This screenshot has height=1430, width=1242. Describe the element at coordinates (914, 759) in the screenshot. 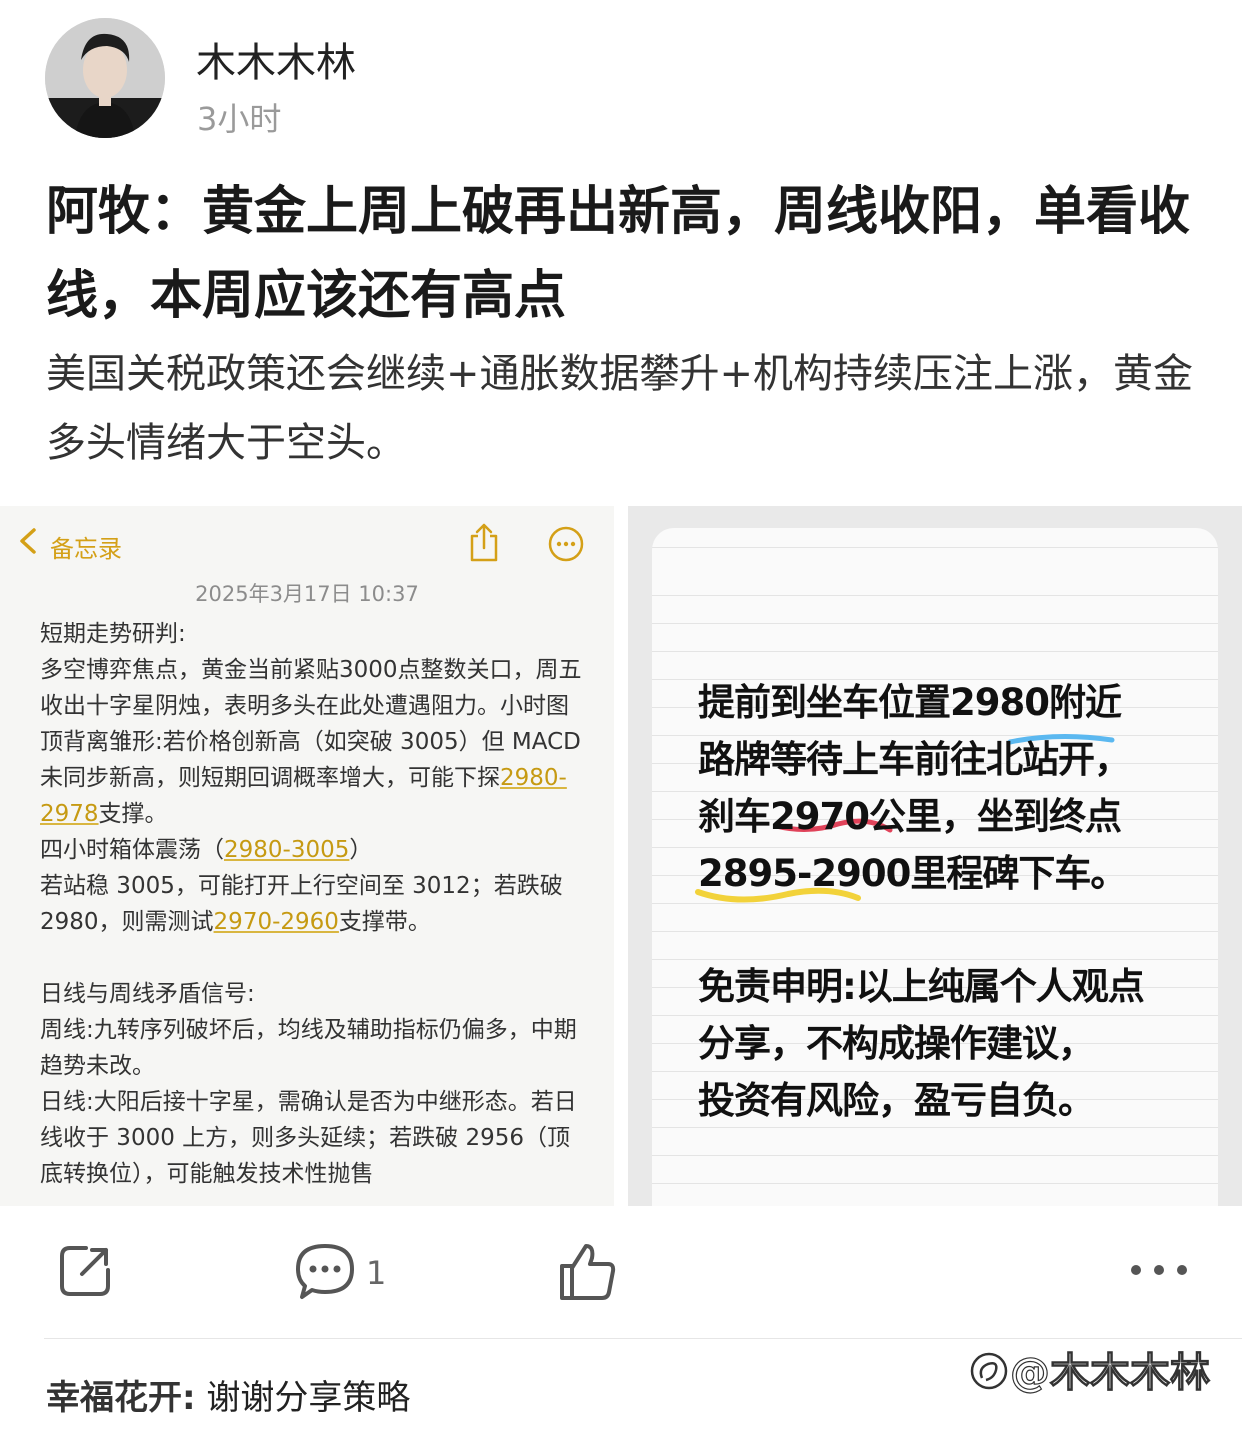

I see `handwritten-line: 路牌等待上车前往北站开，` at that location.